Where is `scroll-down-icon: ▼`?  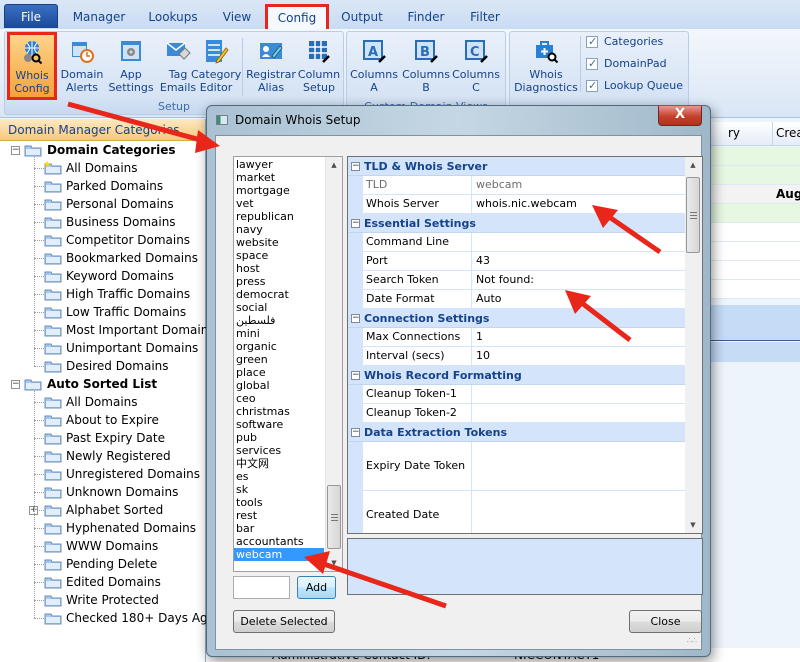
scroll-down-icon: ▼ is located at coordinates (334, 563).